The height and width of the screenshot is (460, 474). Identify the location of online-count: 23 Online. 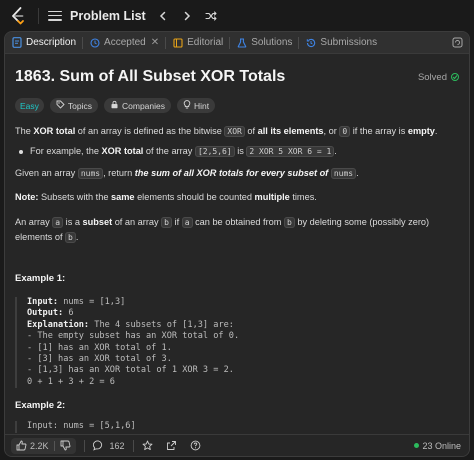
(441, 445).